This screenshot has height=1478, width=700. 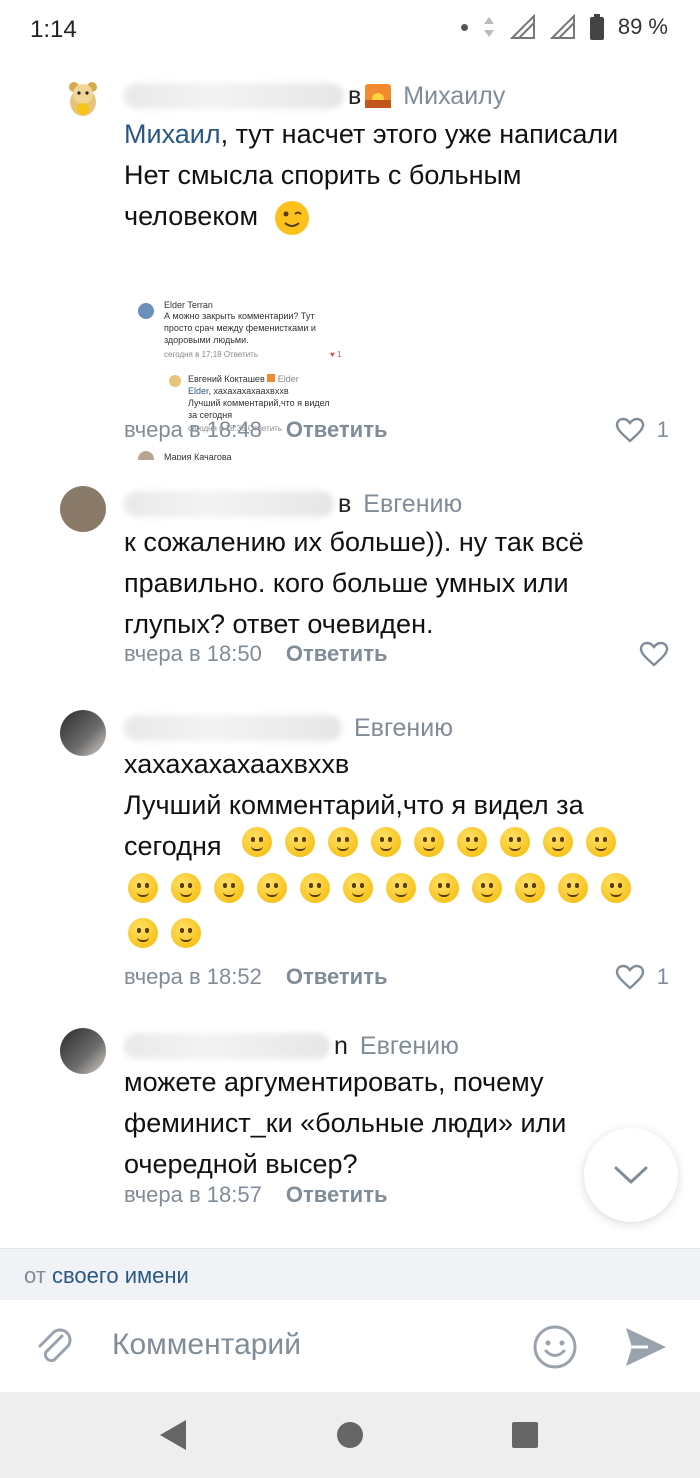 I want to click on post-as-bar: от своего имени, so click(x=350, y=1274).